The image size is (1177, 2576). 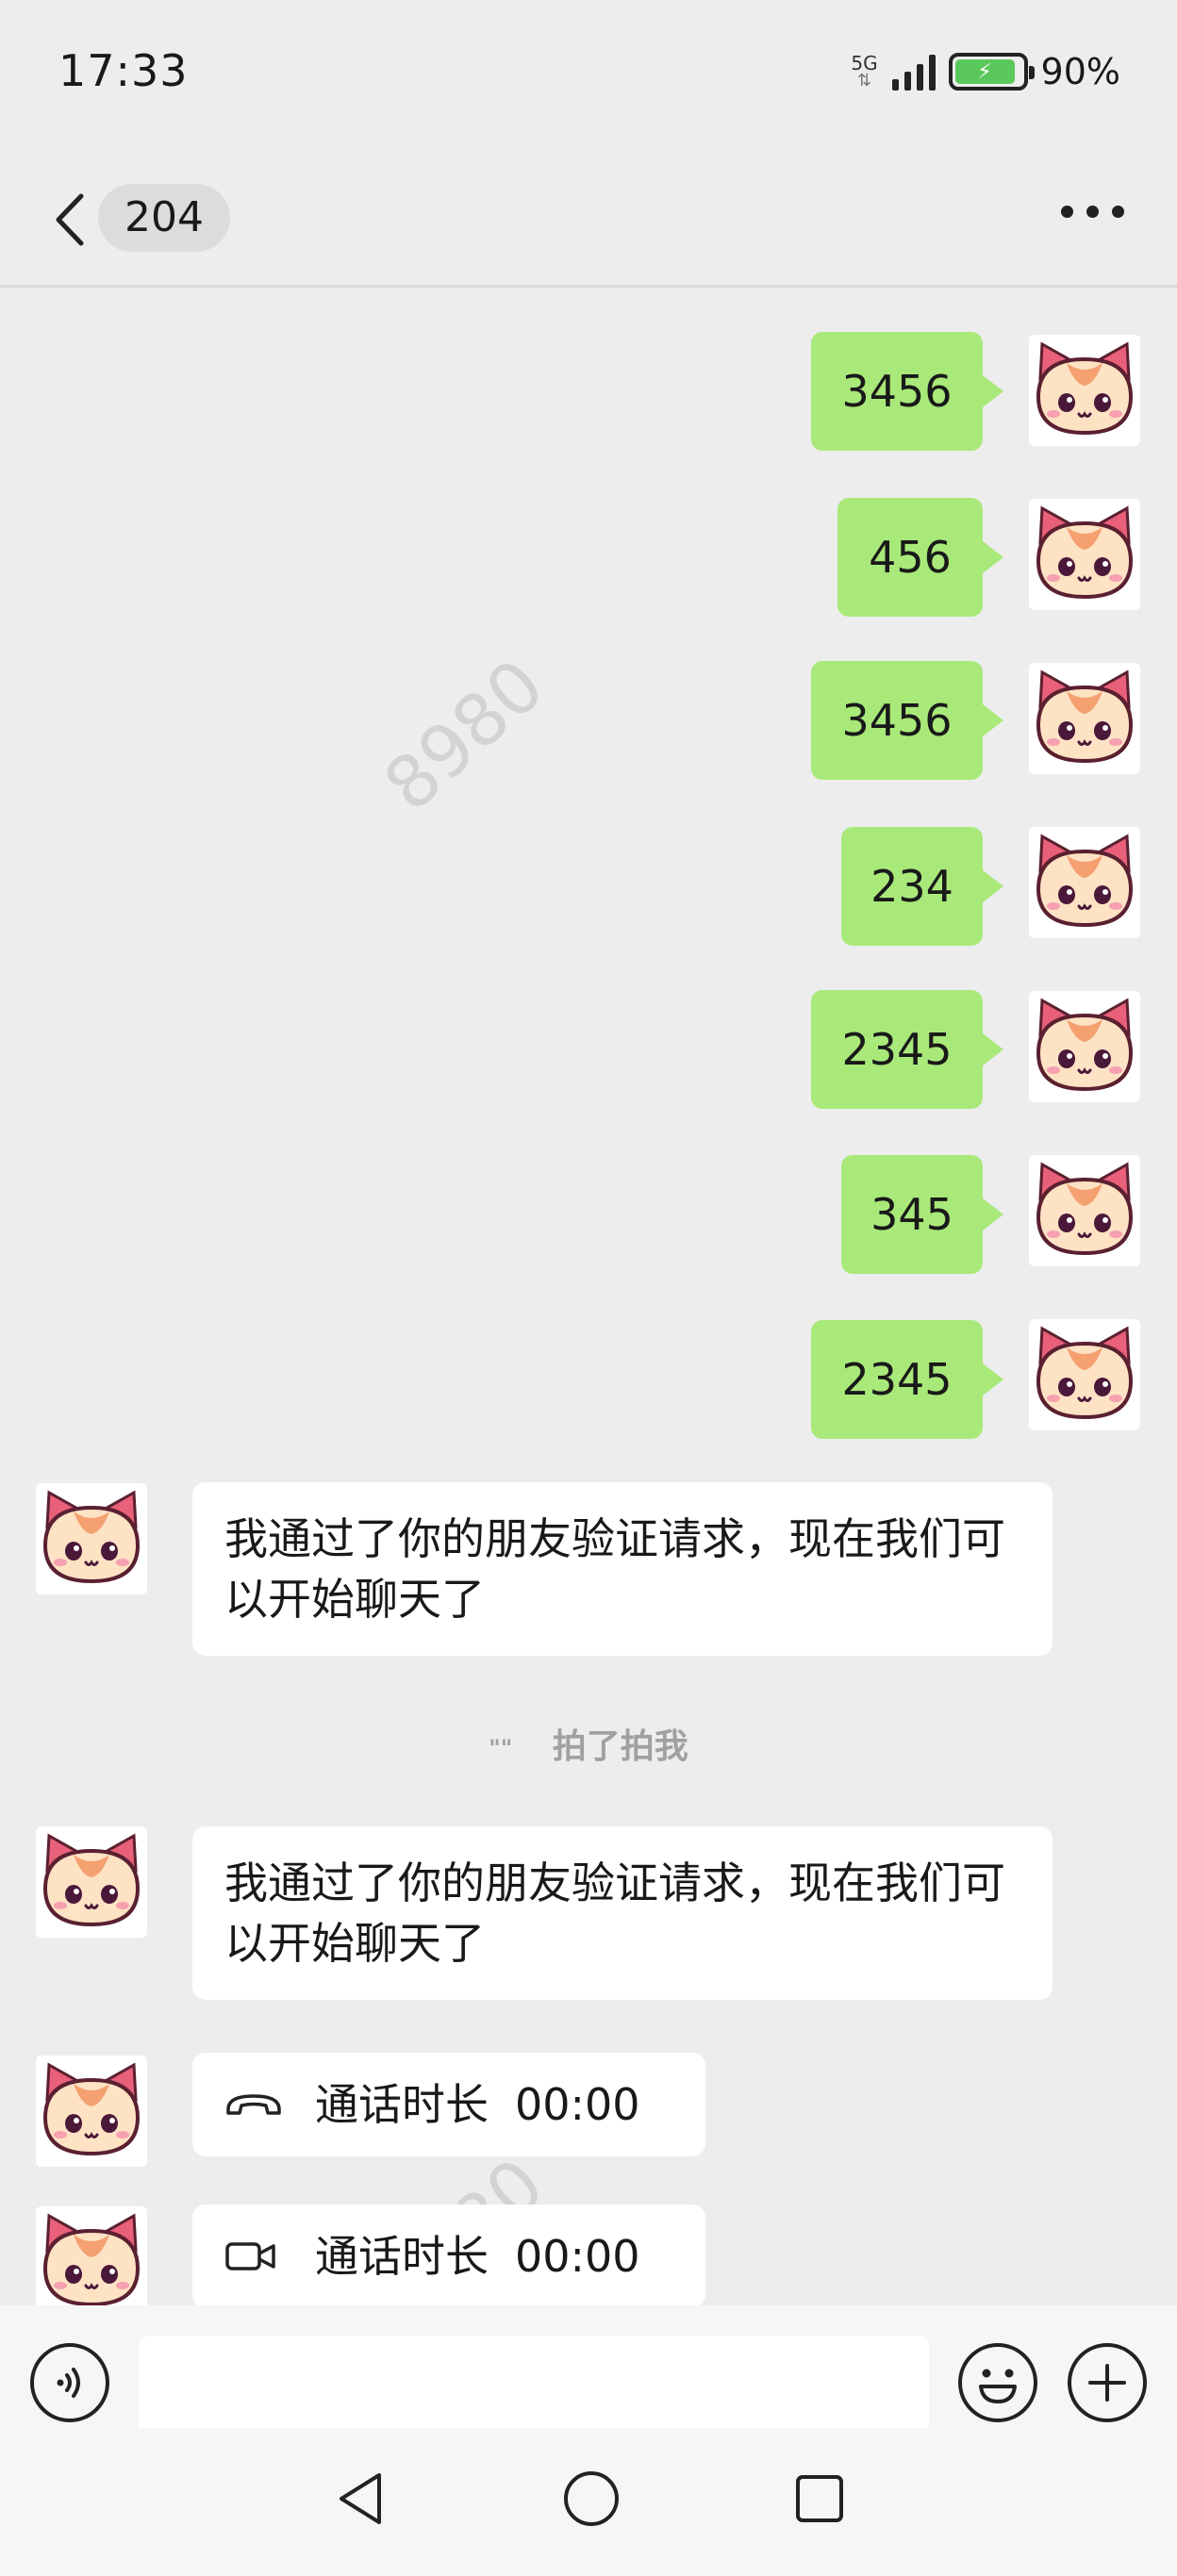 What do you see at coordinates (464, 735) in the screenshot?
I see `watermark: 8980` at bounding box center [464, 735].